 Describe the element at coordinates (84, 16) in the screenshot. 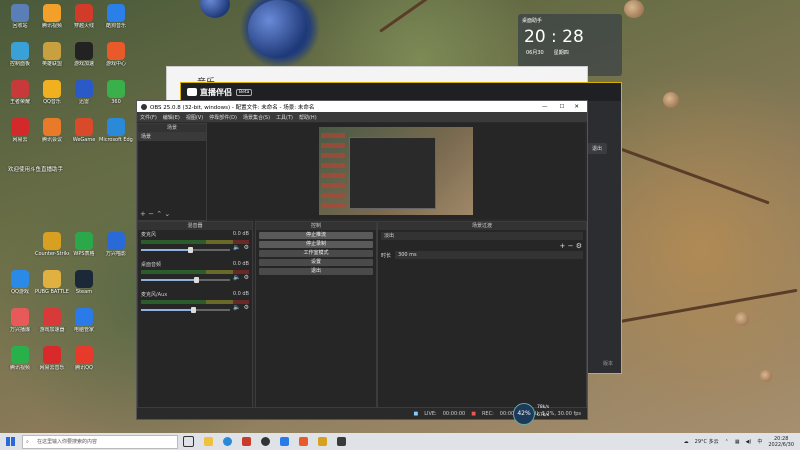

I see `desktop-icon: 穿越火线` at that location.